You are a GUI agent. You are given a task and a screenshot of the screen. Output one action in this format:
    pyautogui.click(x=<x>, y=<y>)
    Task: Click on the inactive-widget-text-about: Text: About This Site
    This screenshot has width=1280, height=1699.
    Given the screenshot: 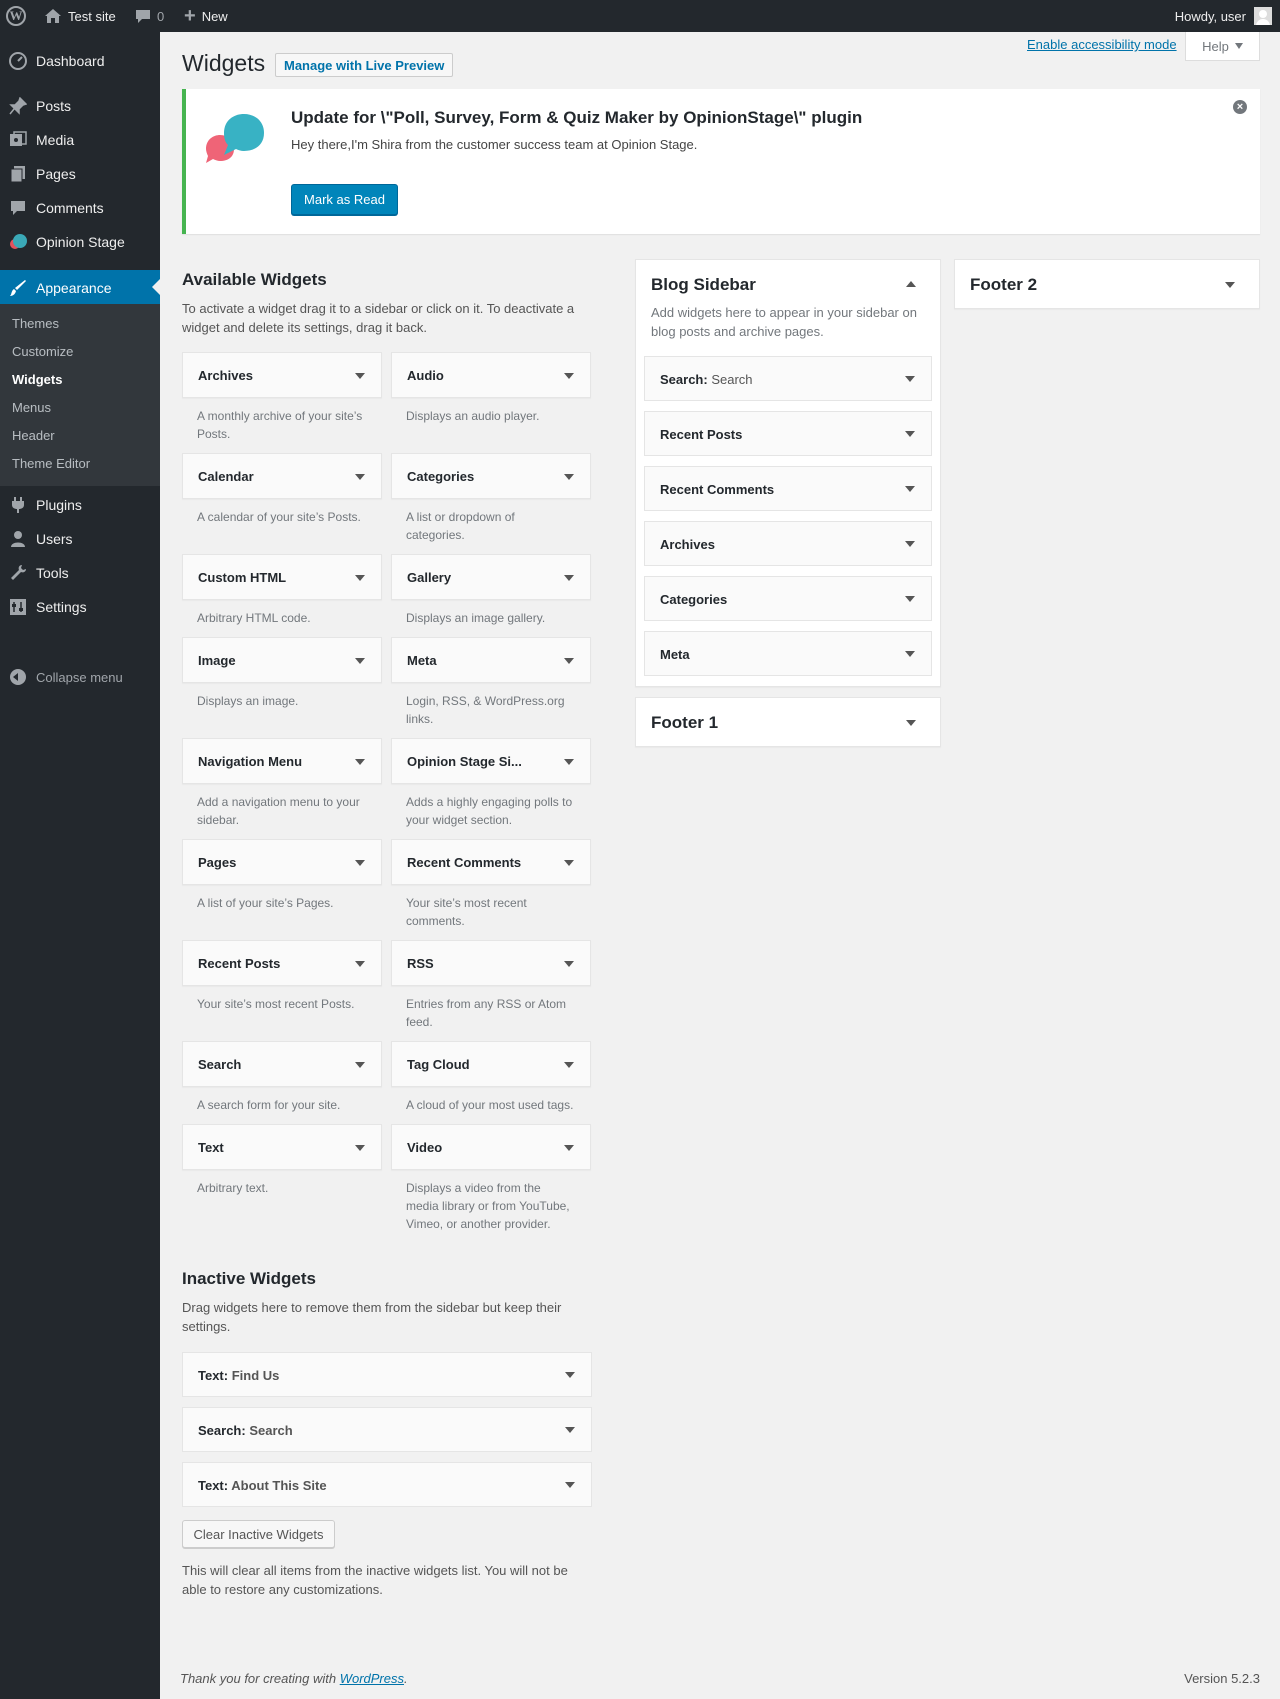 What is the action you would take?
    pyautogui.click(x=387, y=1484)
    